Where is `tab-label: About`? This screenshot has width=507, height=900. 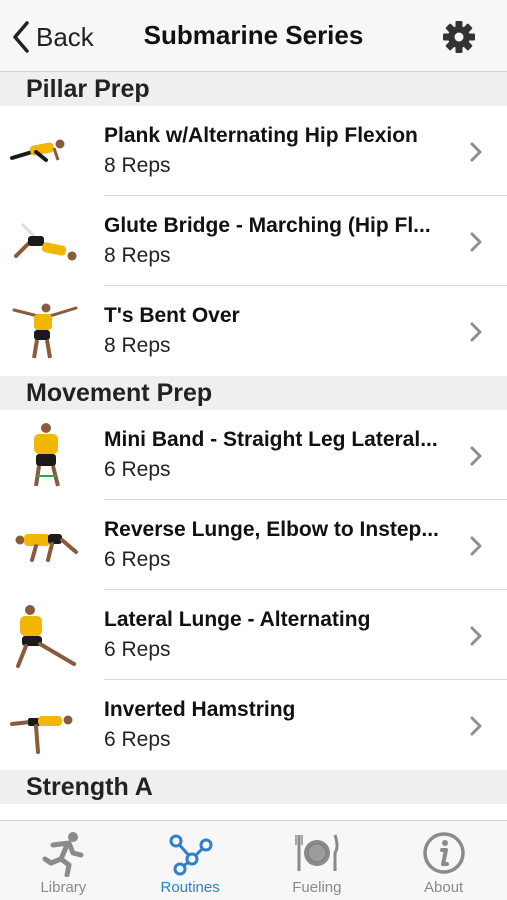 tab-label: About is located at coordinates (444, 887).